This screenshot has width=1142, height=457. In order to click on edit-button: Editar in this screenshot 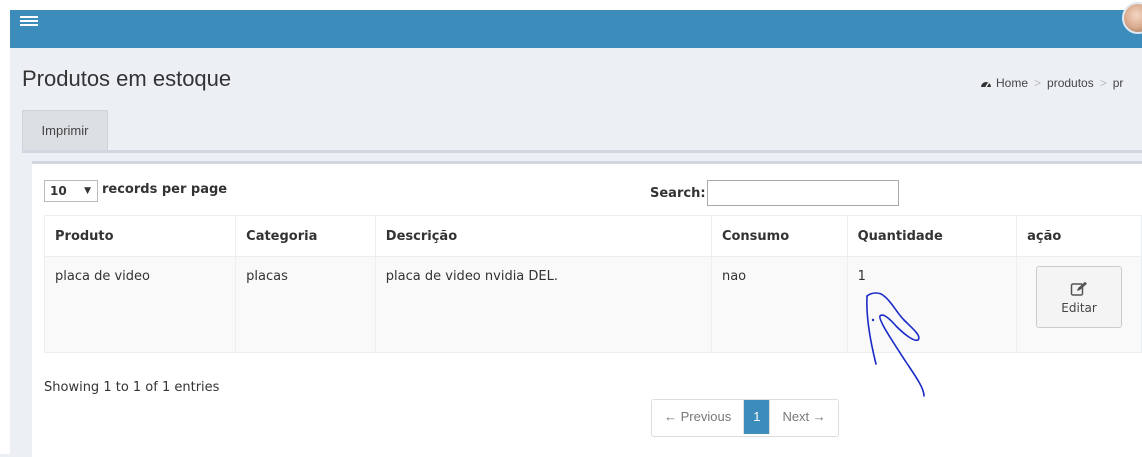, I will do `click(1079, 297)`.